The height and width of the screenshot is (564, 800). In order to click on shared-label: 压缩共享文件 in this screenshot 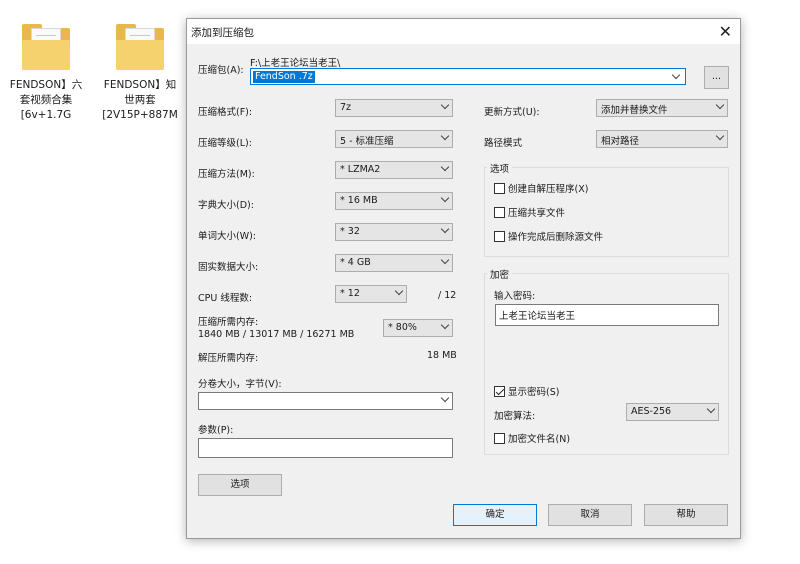, I will do `click(537, 213)`.